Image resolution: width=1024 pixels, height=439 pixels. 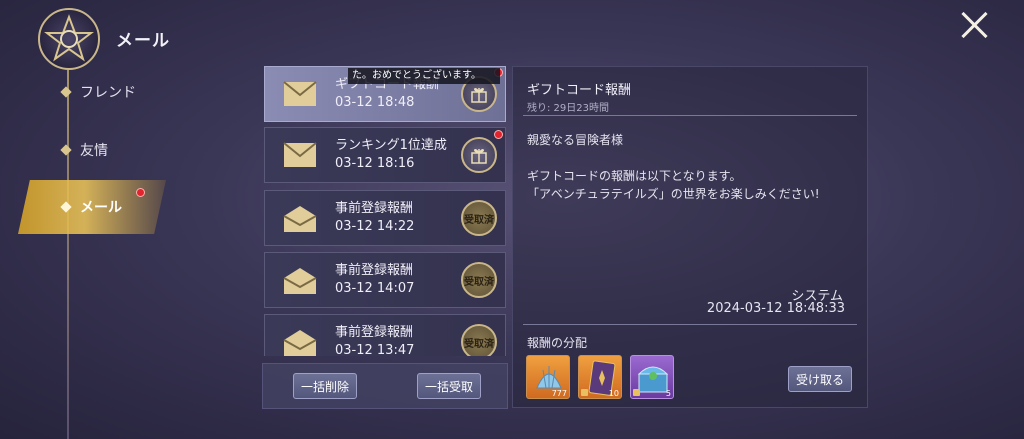 What do you see at coordinates (385, 155) in the screenshot?
I see `mail-item: ランキング1位達成 03-12 18:16` at bounding box center [385, 155].